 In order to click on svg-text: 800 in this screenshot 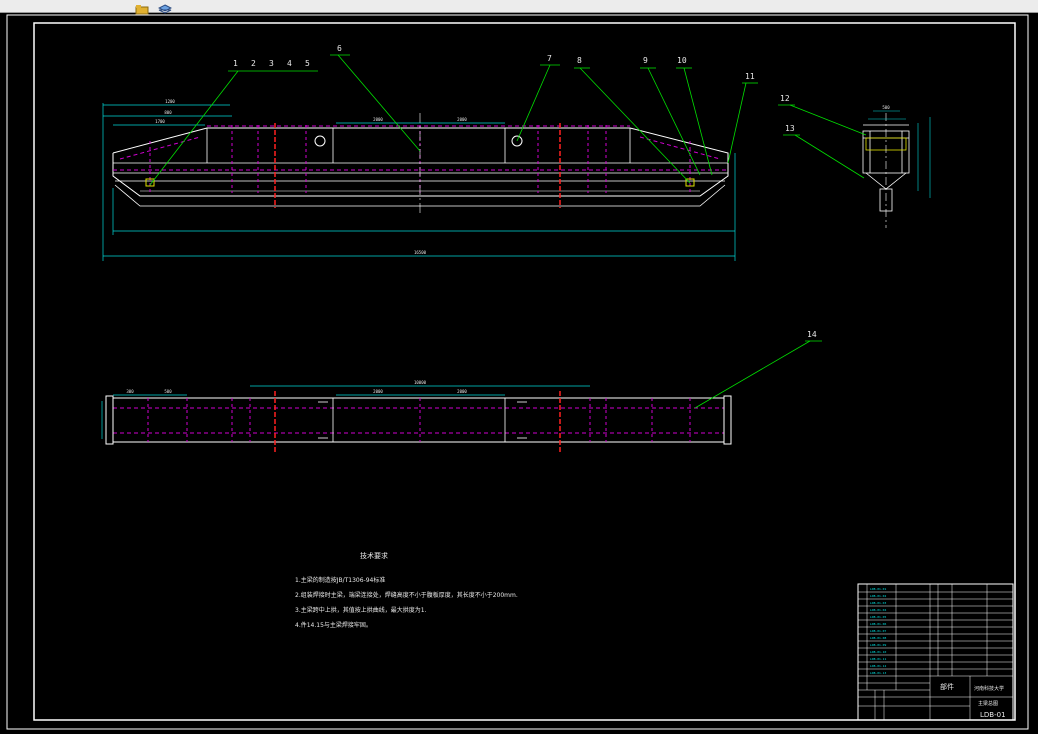, I will do `click(168, 112)`.